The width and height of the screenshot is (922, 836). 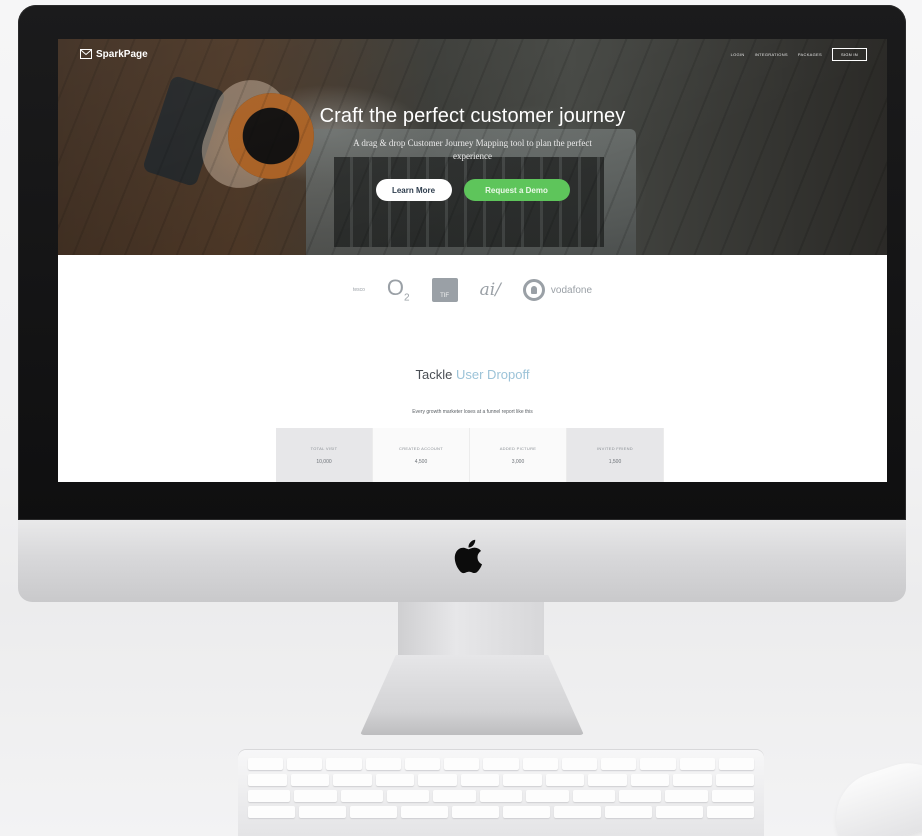 I want to click on logo-script: ai/, so click(x=490, y=290).